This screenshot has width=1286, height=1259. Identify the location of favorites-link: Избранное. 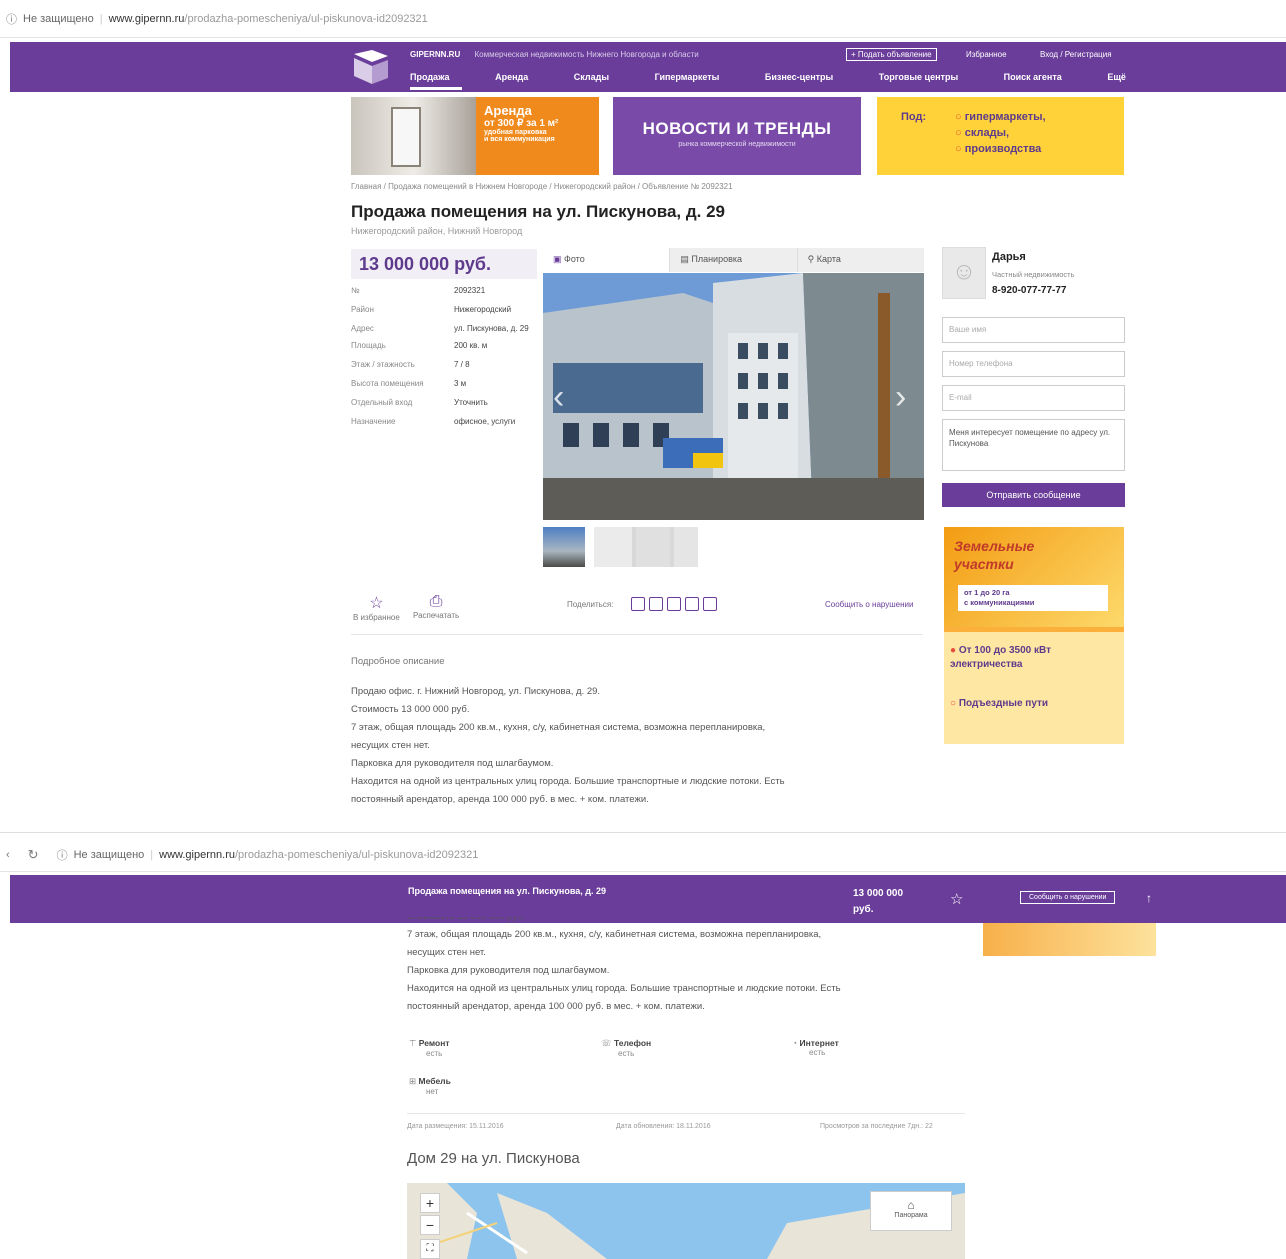
(986, 54).